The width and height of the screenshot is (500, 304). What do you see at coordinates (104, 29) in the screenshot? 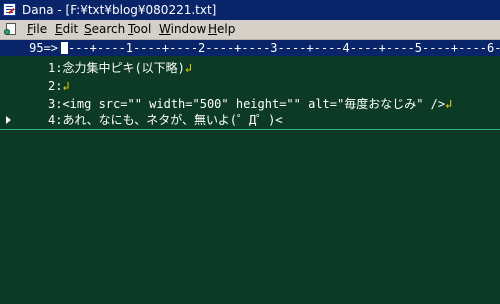
I see `menu-search: Search` at bounding box center [104, 29].